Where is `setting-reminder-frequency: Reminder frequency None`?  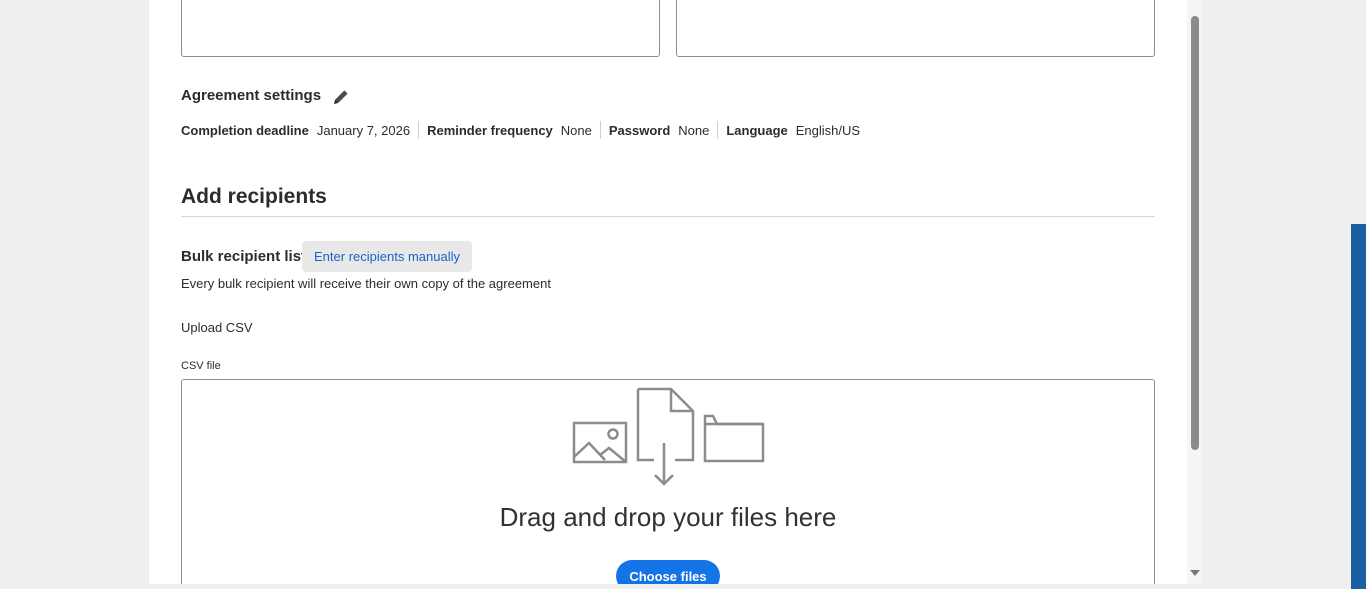
setting-reminder-frequency: Reminder frequency None is located at coordinates (509, 130).